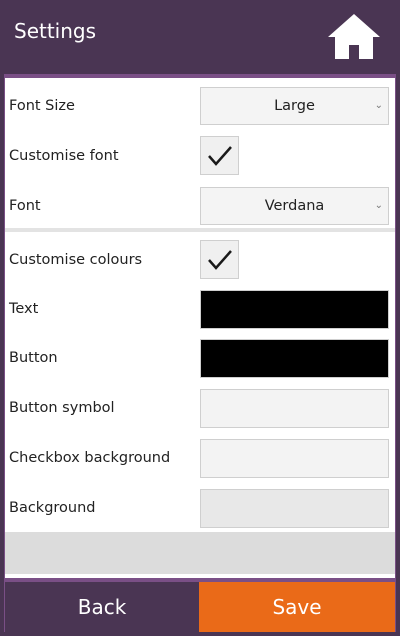  I want to click on button-colour-row: Button, so click(200, 358).